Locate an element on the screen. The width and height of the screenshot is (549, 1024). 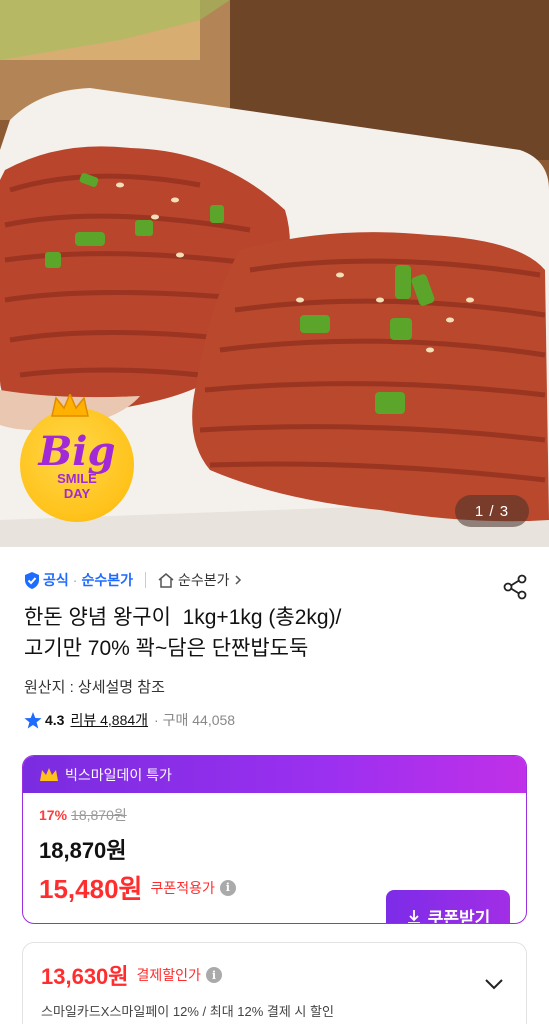
payment-discount-description: 스마일카드X스마일페이 12% / 최대 12% 결제 시 할인 is located at coordinates (187, 1011).